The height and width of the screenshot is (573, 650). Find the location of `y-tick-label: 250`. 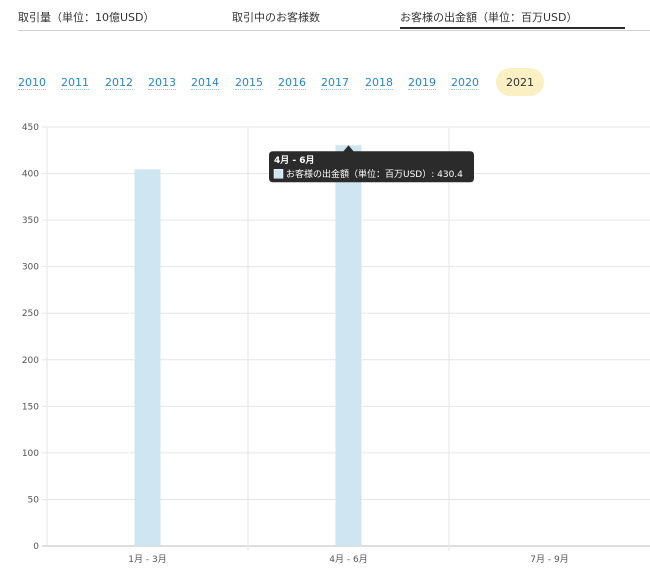

y-tick-label: 250 is located at coordinates (30, 314).